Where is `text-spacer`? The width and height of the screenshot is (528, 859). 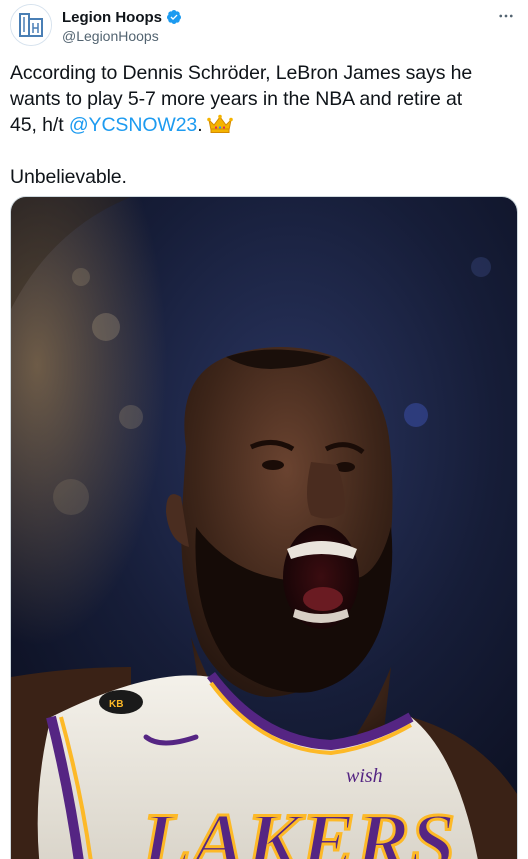 text-spacer is located at coordinates (262, 151).